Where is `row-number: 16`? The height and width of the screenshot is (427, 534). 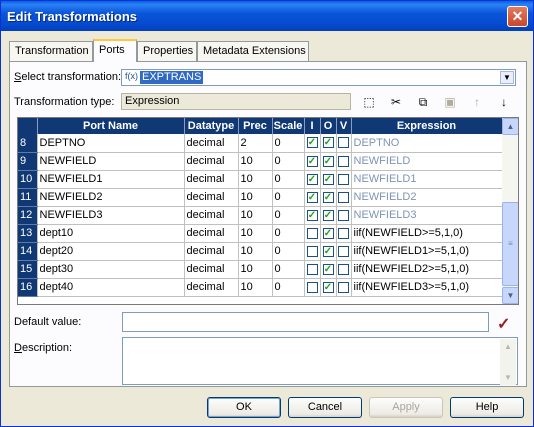 row-number: 16 is located at coordinates (28, 287).